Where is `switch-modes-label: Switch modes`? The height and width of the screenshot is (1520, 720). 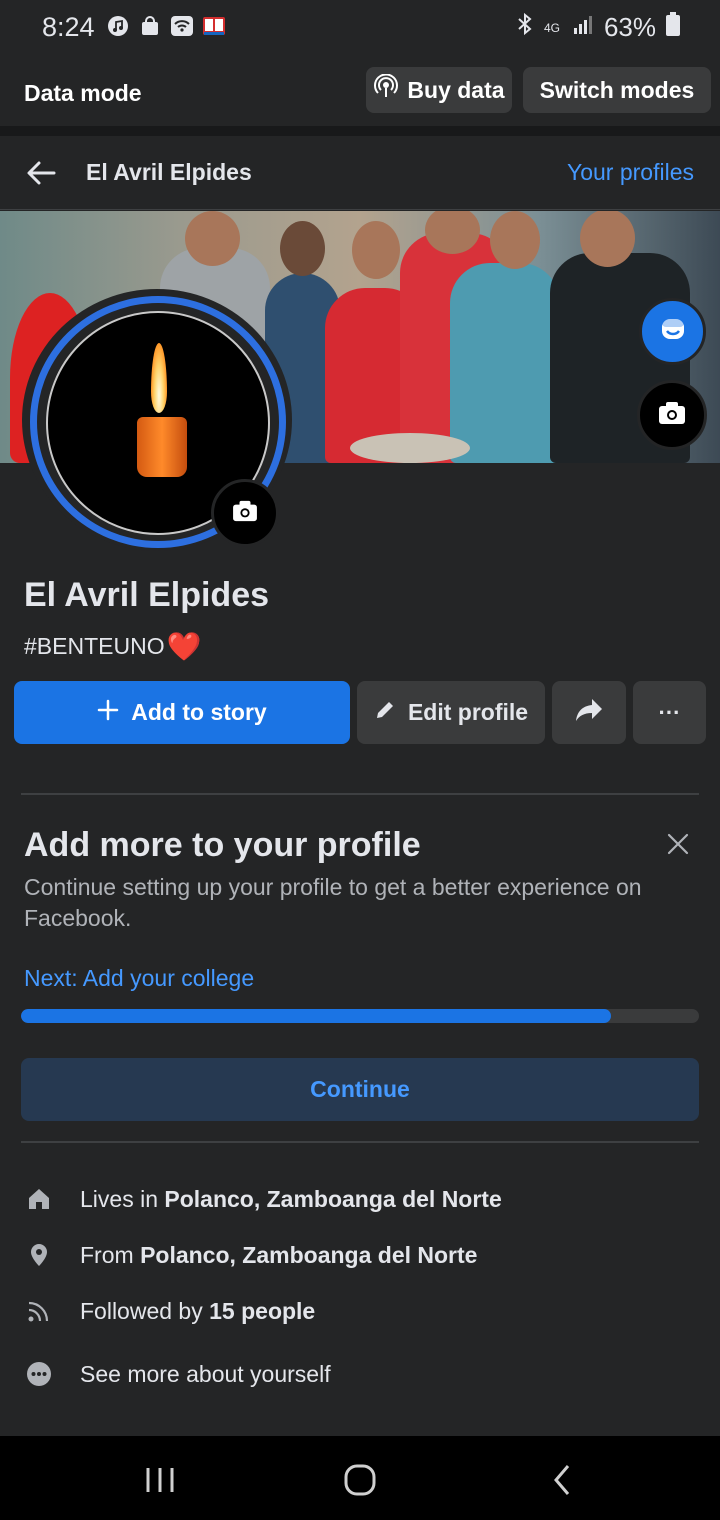
switch-modes-label: Switch modes is located at coordinates (617, 89).